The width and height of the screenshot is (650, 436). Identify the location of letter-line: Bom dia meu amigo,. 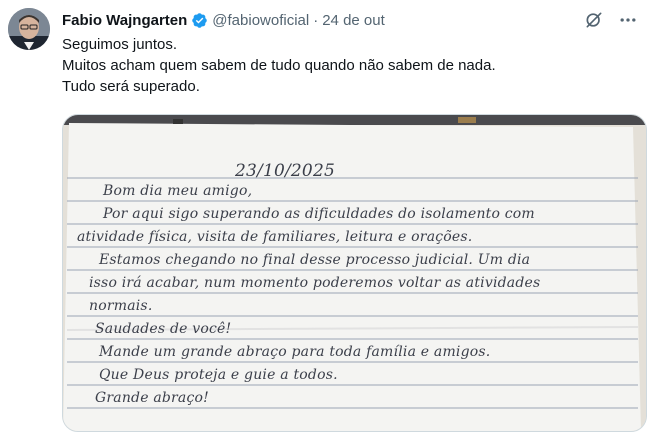
(177, 191).